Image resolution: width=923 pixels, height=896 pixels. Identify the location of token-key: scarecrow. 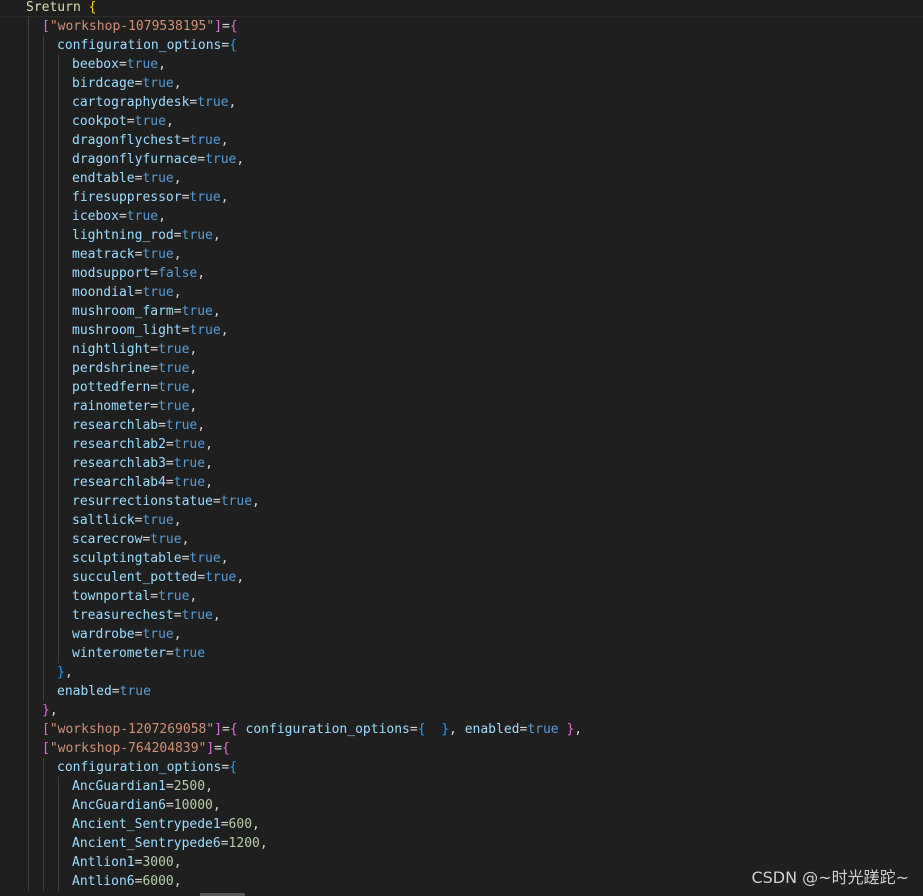
(107, 539).